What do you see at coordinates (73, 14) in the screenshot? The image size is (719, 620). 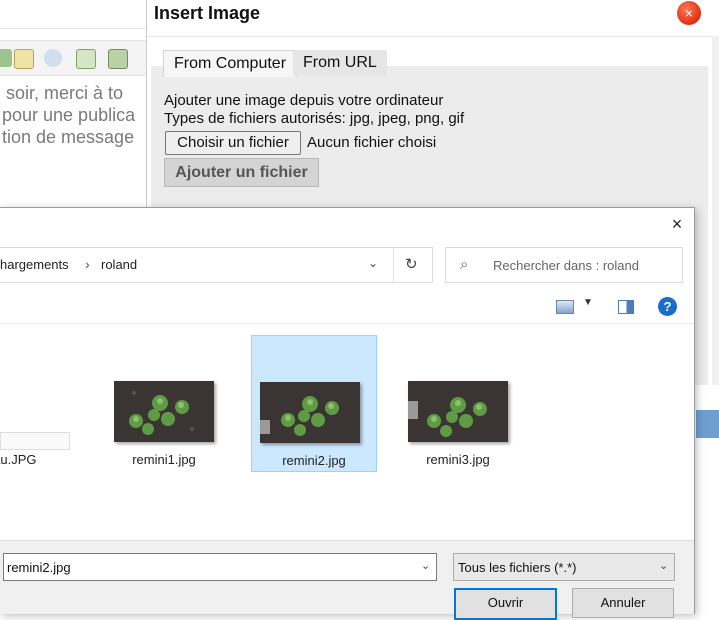 I see `editor-top-bar` at bounding box center [73, 14].